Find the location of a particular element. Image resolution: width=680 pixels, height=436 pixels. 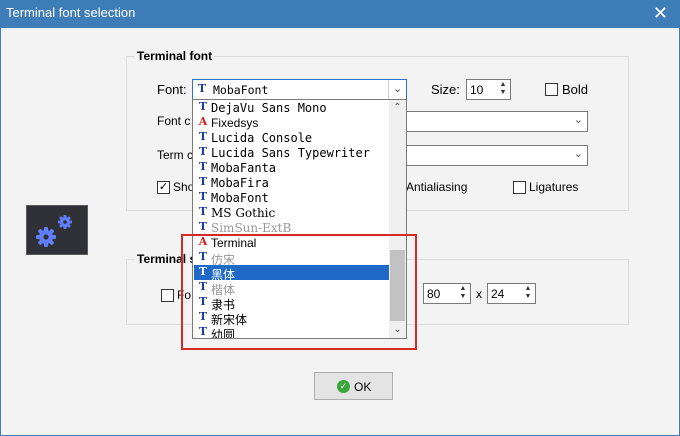

font-list-item: T SimSun-ExtB is located at coordinates (292, 228).